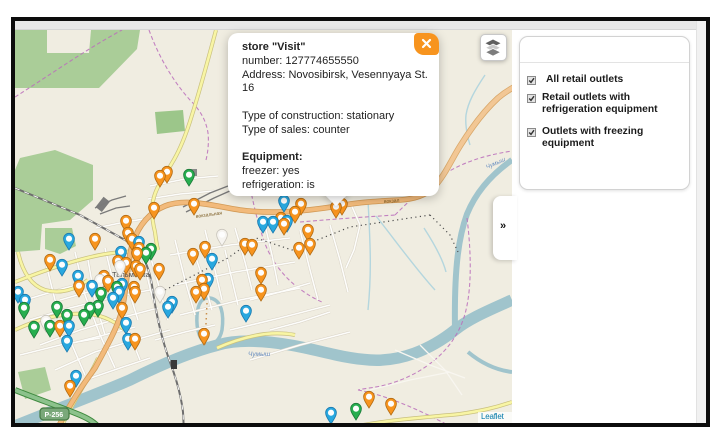 The width and height of the screenshot is (720, 430). I want to click on svg-text: вокзал, so click(392, 201).